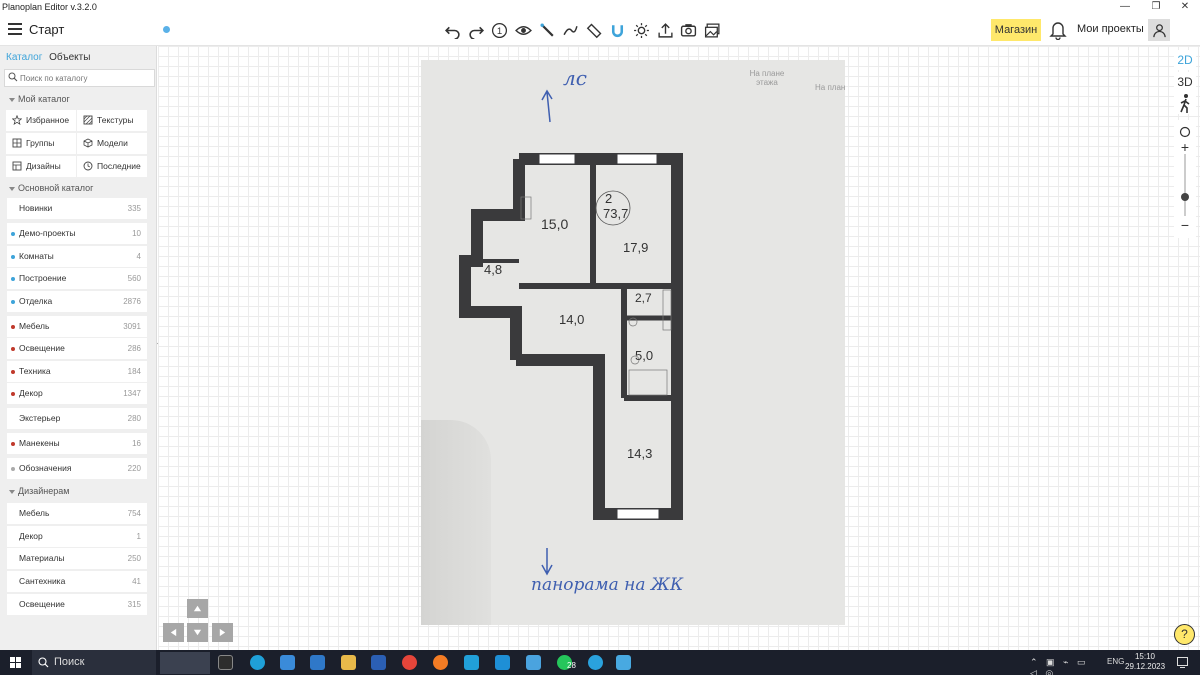  Describe the element at coordinates (77, 443) in the screenshot. I see `catalog-row: Манекены 16` at that location.